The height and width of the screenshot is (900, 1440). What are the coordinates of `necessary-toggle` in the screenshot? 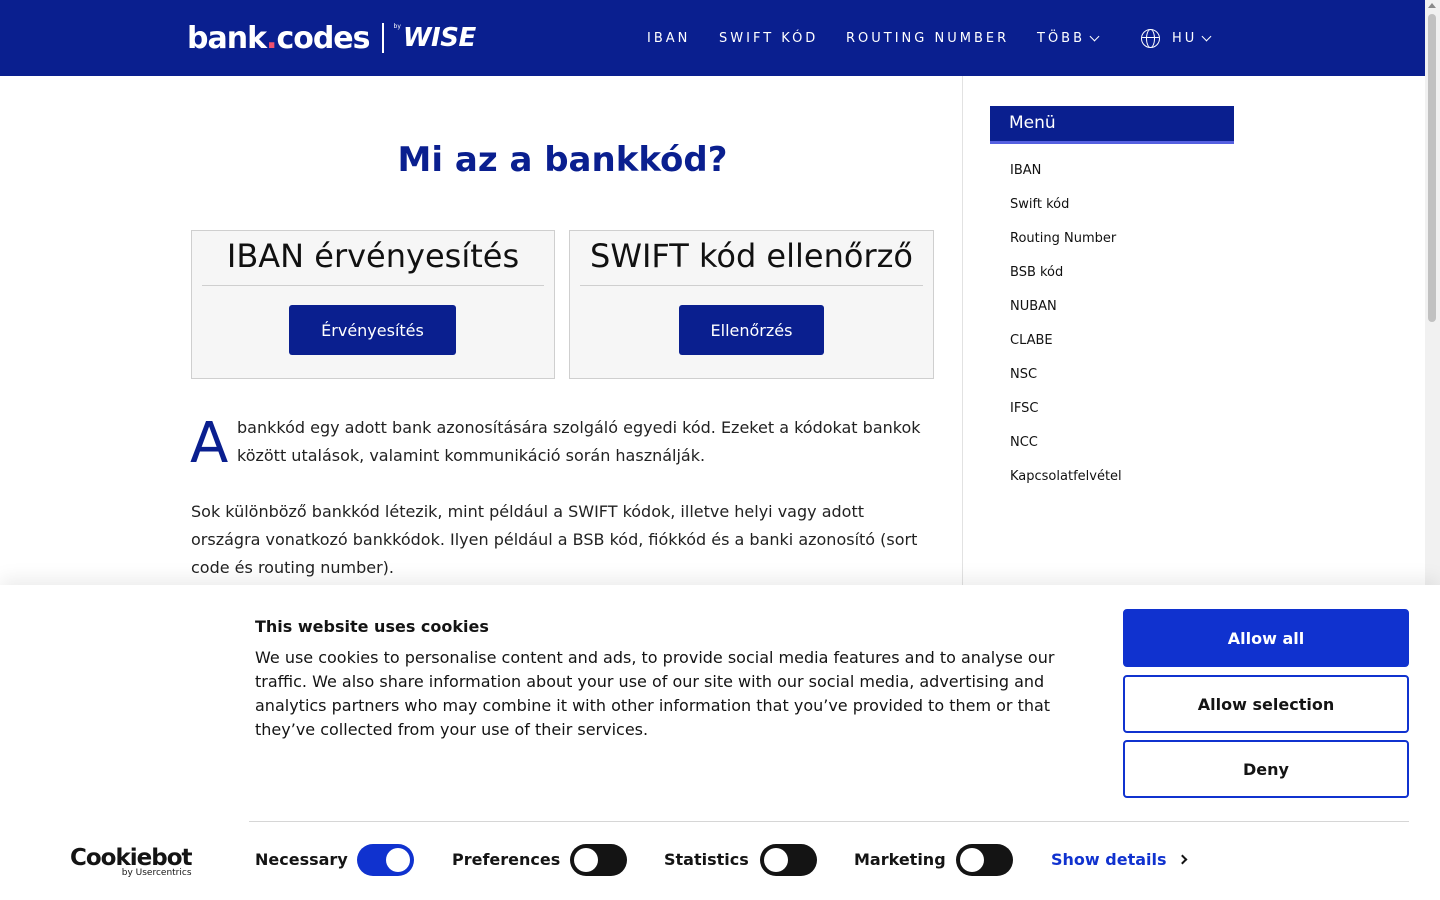 It's located at (385, 860).